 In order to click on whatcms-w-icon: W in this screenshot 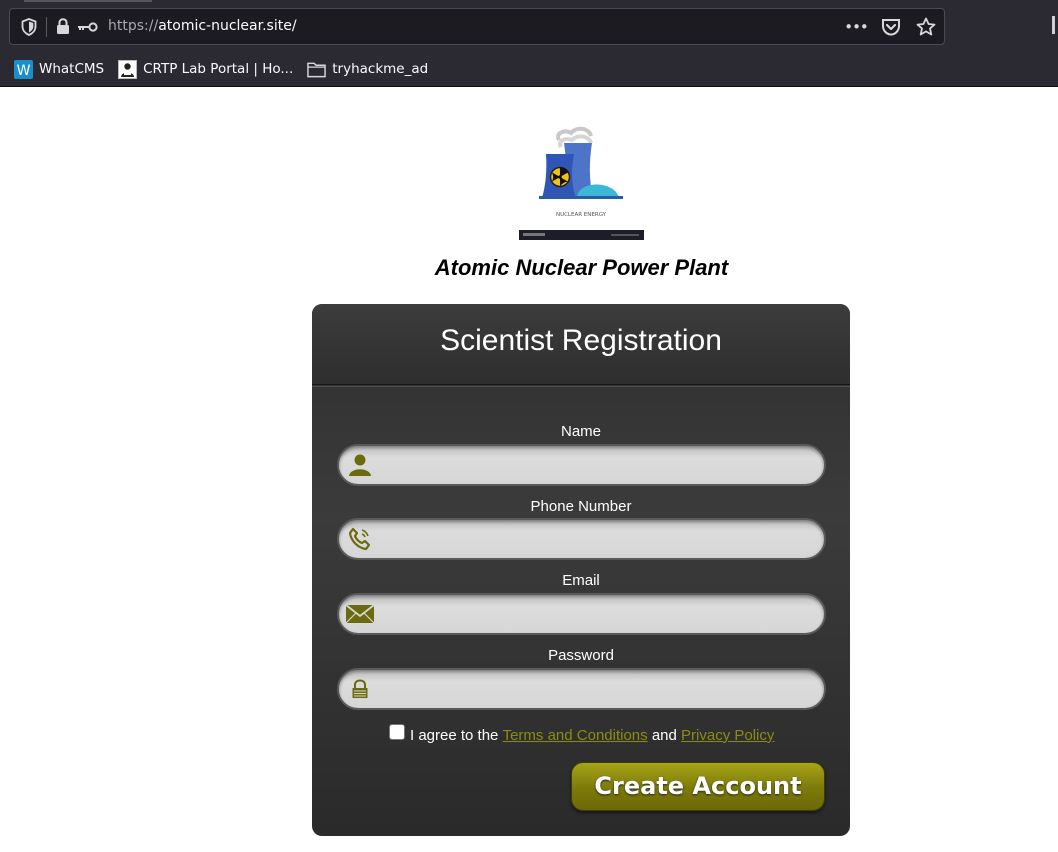, I will do `click(23, 69)`.